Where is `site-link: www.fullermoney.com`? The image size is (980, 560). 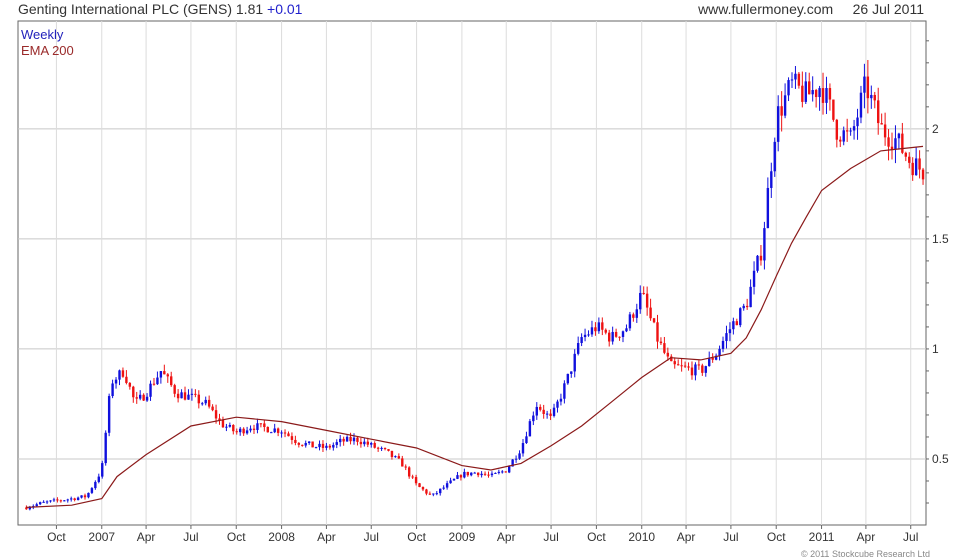 site-link: www.fullermoney.com is located at coordinates (765, 9).